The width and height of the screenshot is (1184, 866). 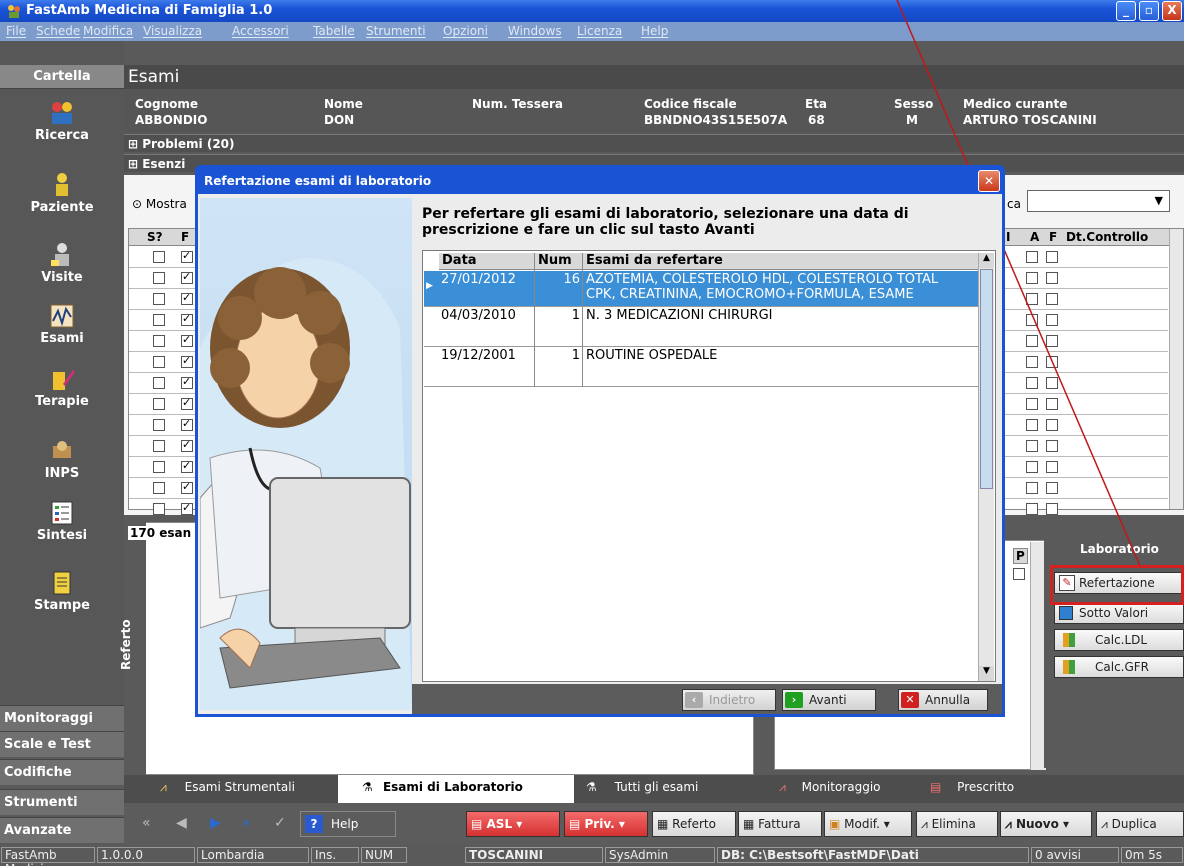 What do you see at coordinates (146, 855) in the screenshot?
I see `status-version: 1.0.0.0` at bounding box center [146, 855].